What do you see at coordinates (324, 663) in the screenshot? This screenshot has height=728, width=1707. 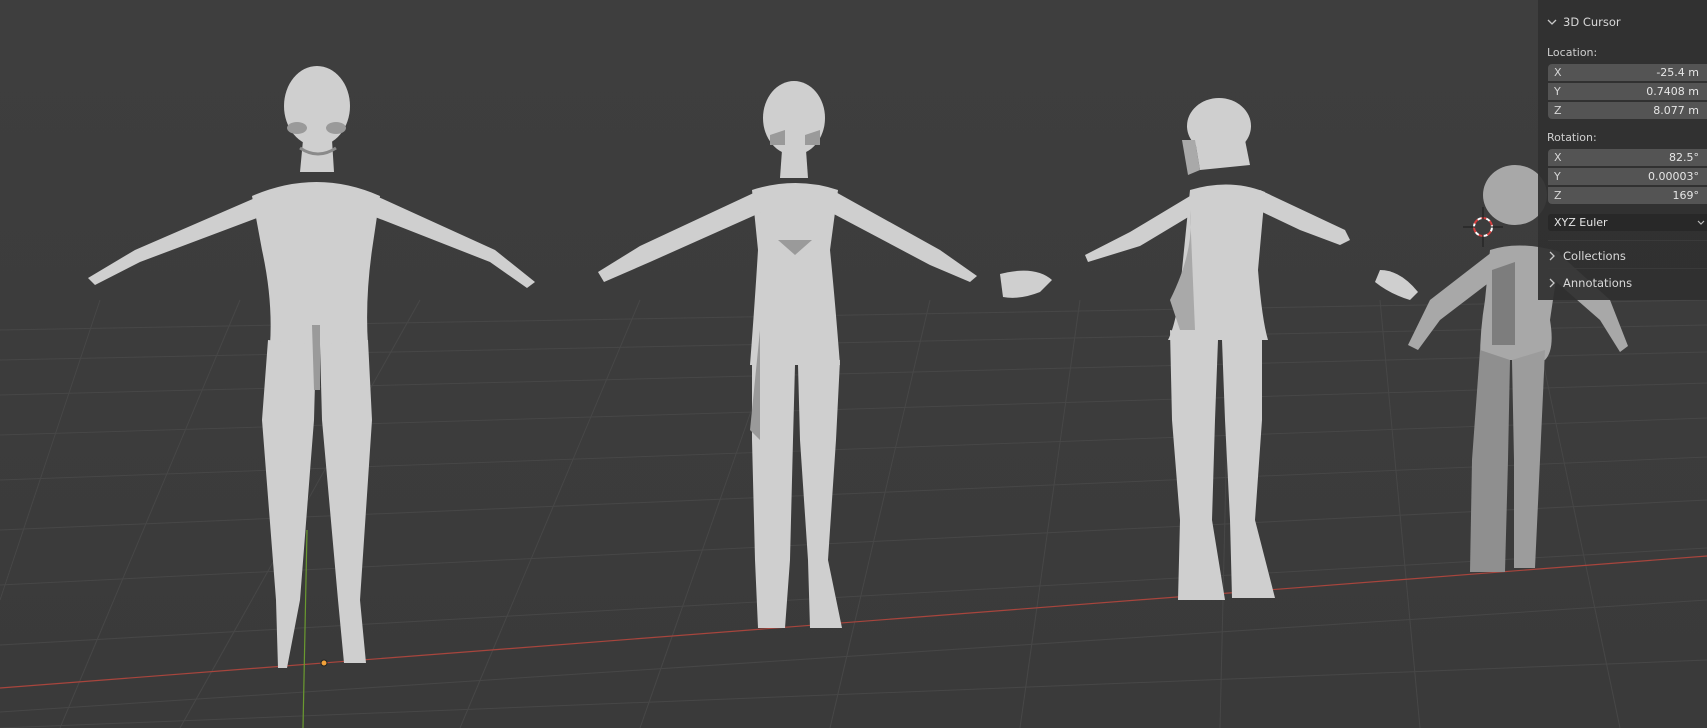 I see `object-origin-dot` at bounding box center [324, 663].